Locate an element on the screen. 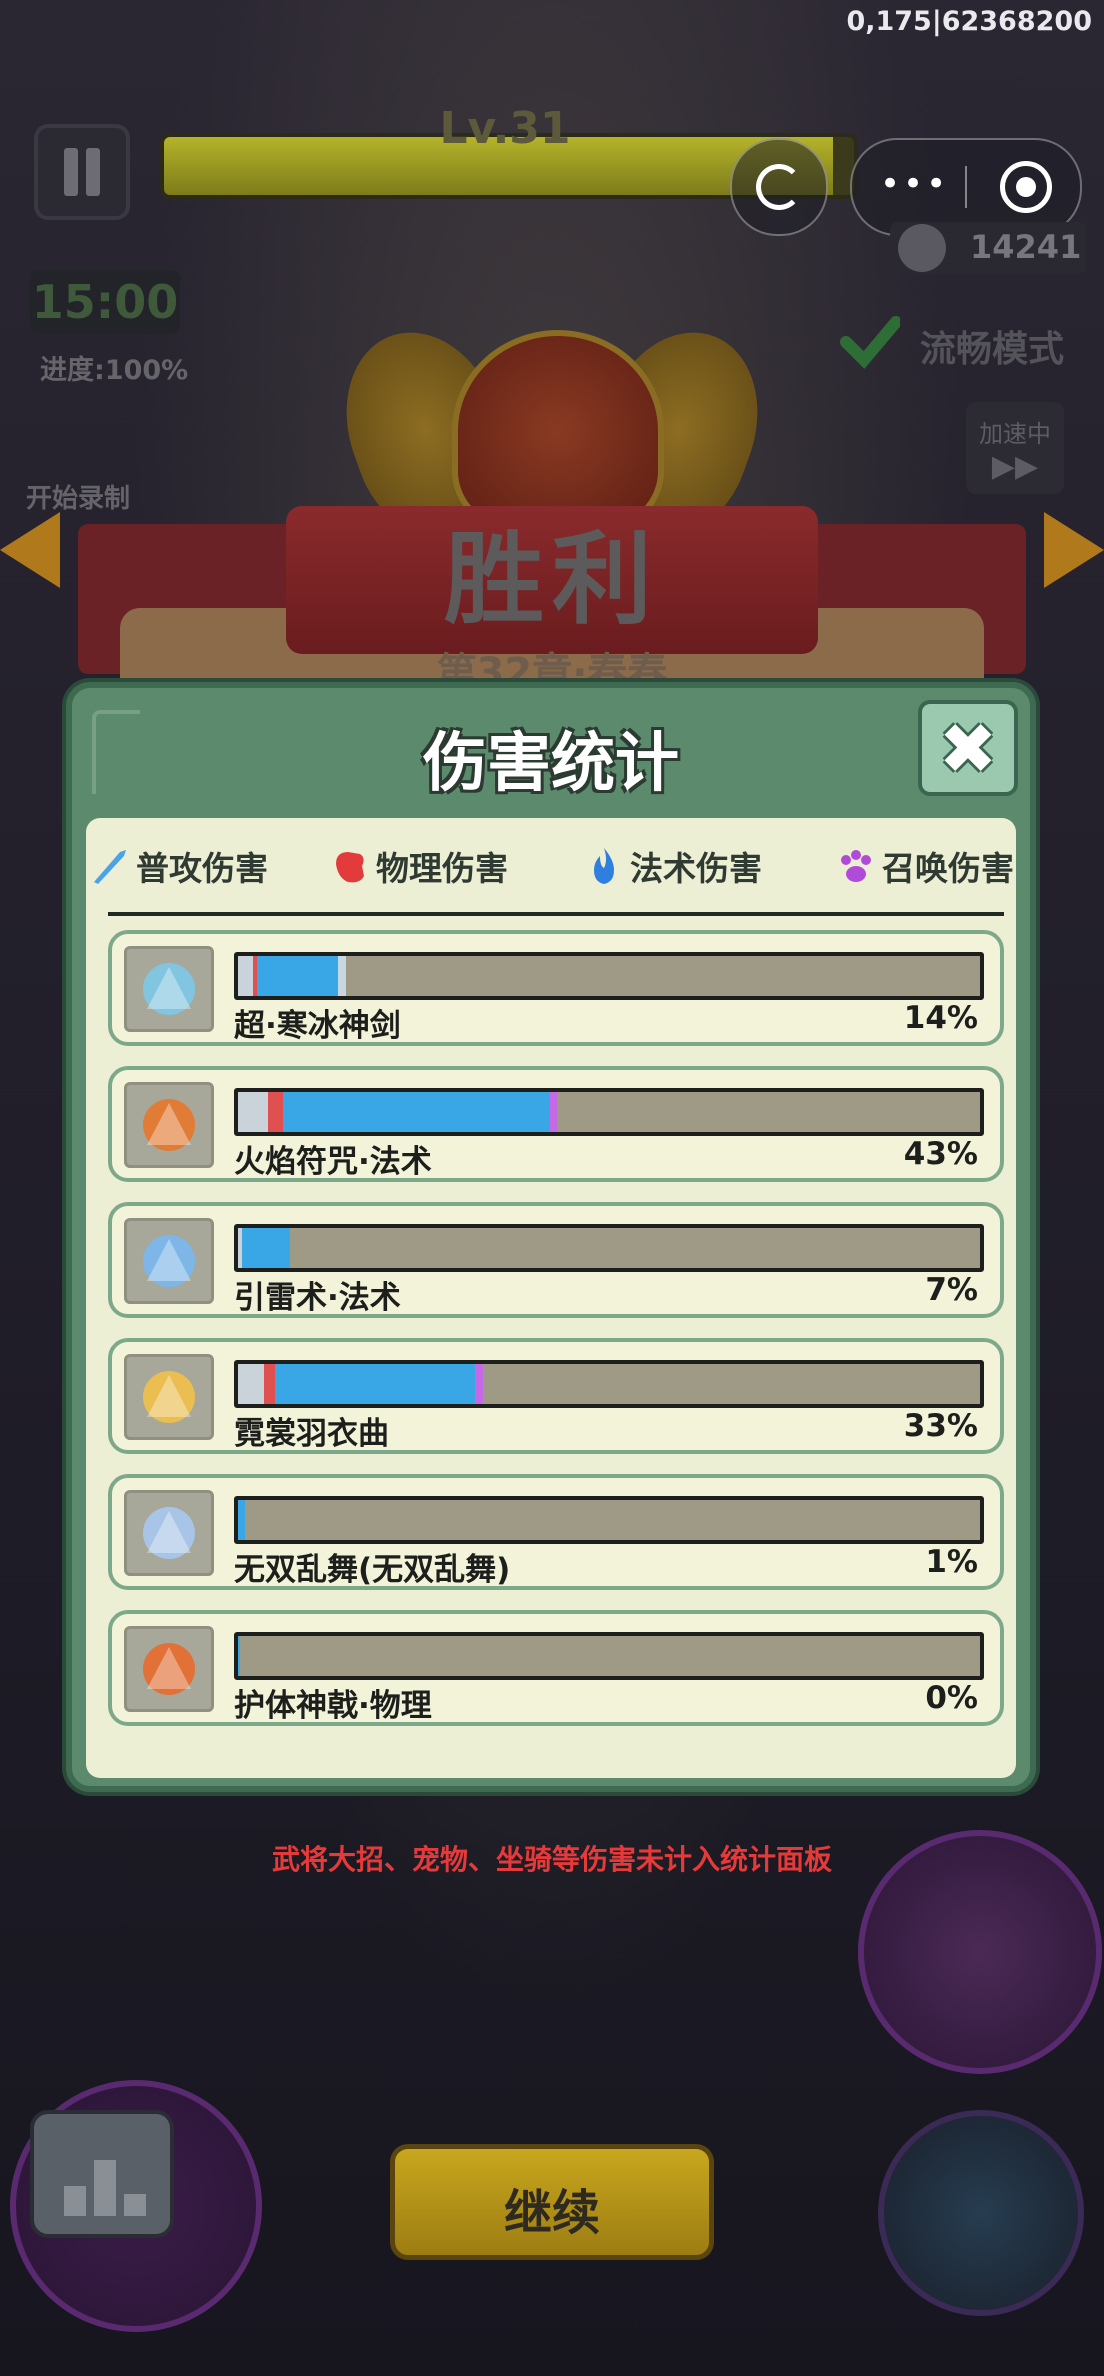 The image size is (1104, 2376). damage-percent: 14% is located at coordinates (940, 1018).